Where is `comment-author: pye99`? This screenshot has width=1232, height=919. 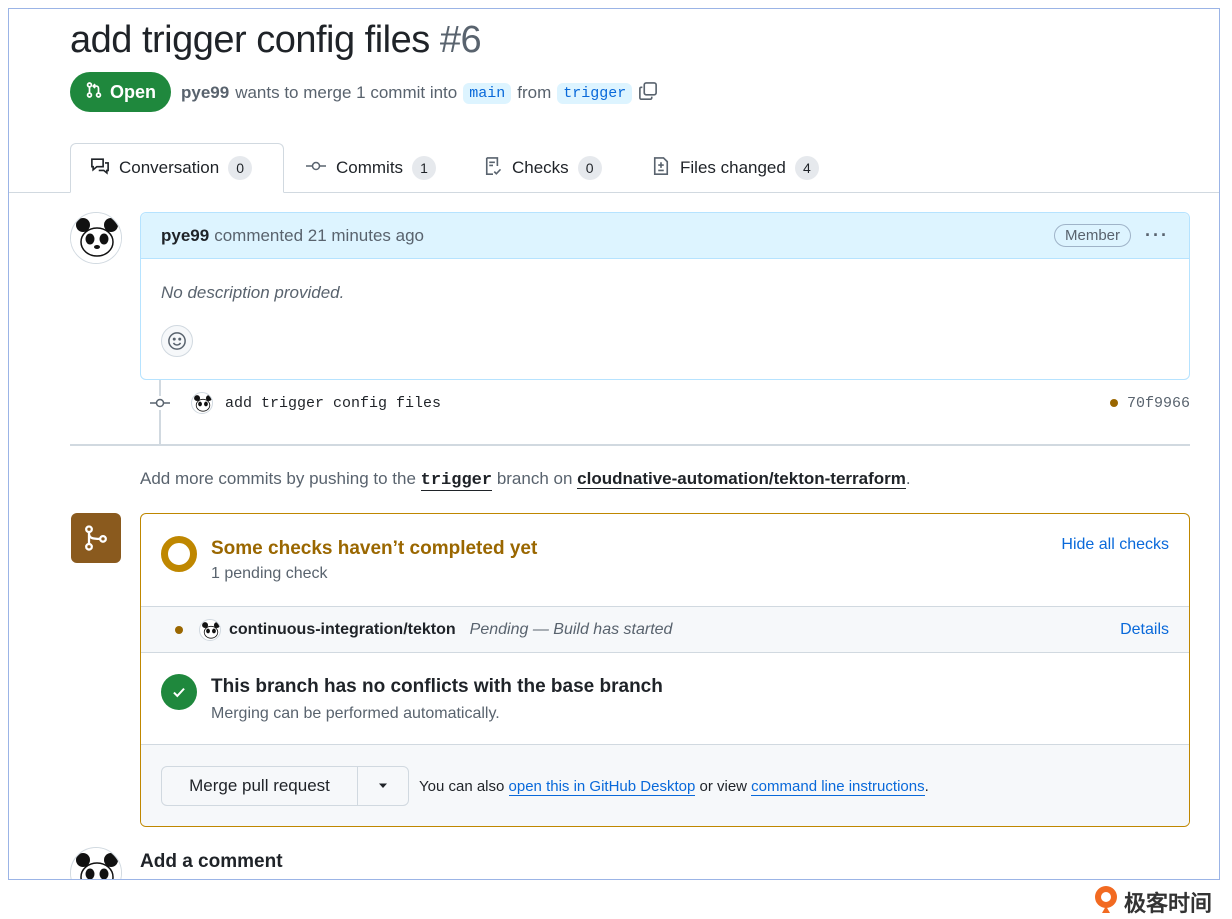
comment-author: pye99 is located at coordinates (185, 236).